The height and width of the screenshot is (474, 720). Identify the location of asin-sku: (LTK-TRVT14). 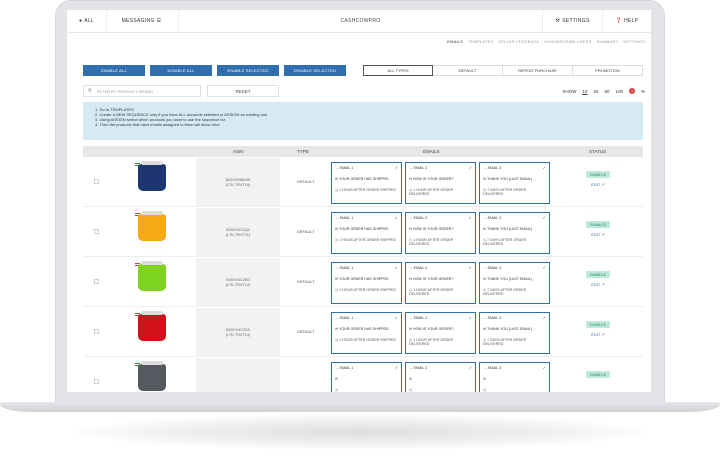
(238, 334).